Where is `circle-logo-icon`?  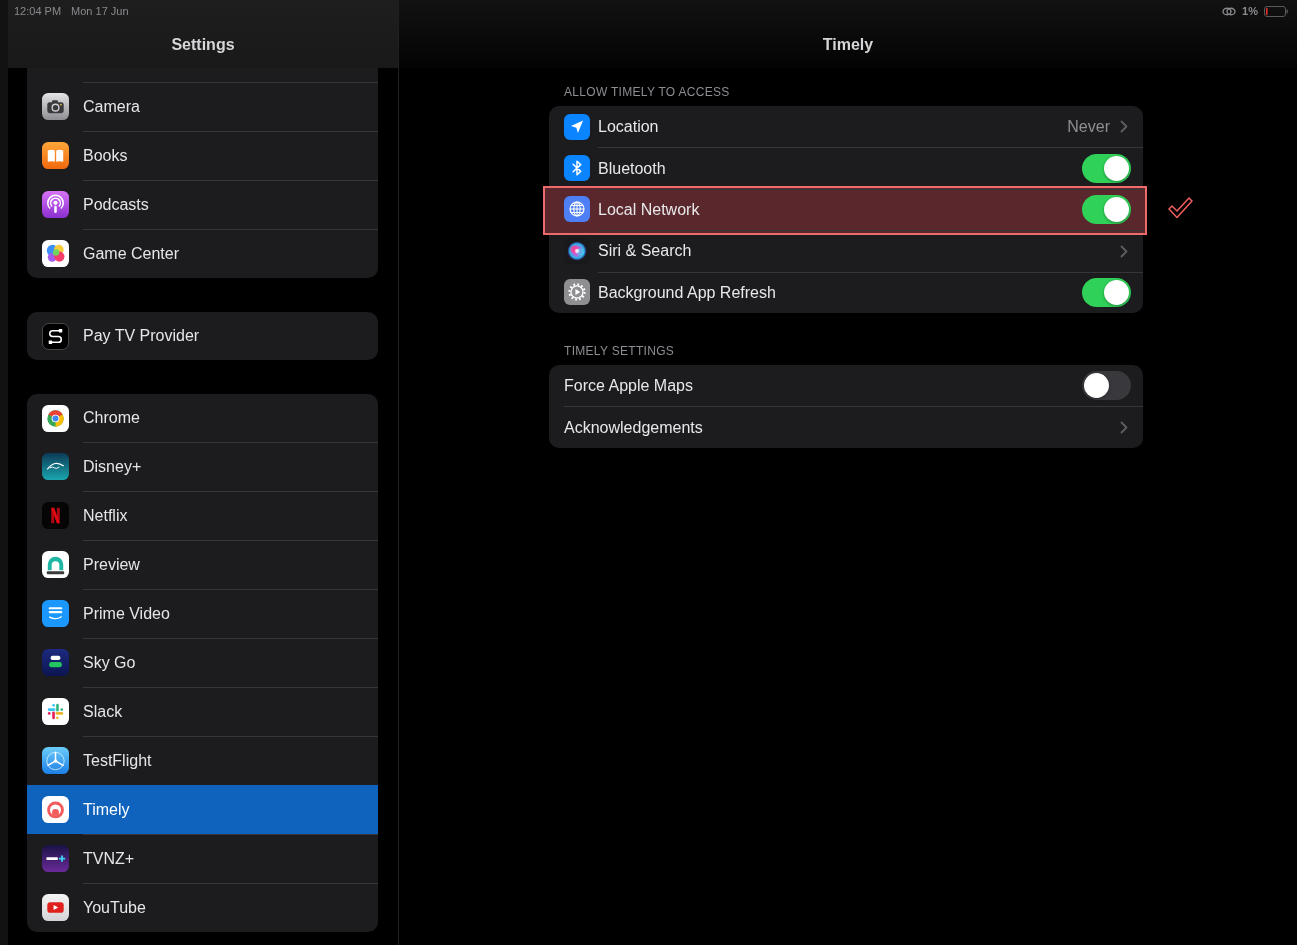 circle-logo-icon is located at coordinates (55, 418).